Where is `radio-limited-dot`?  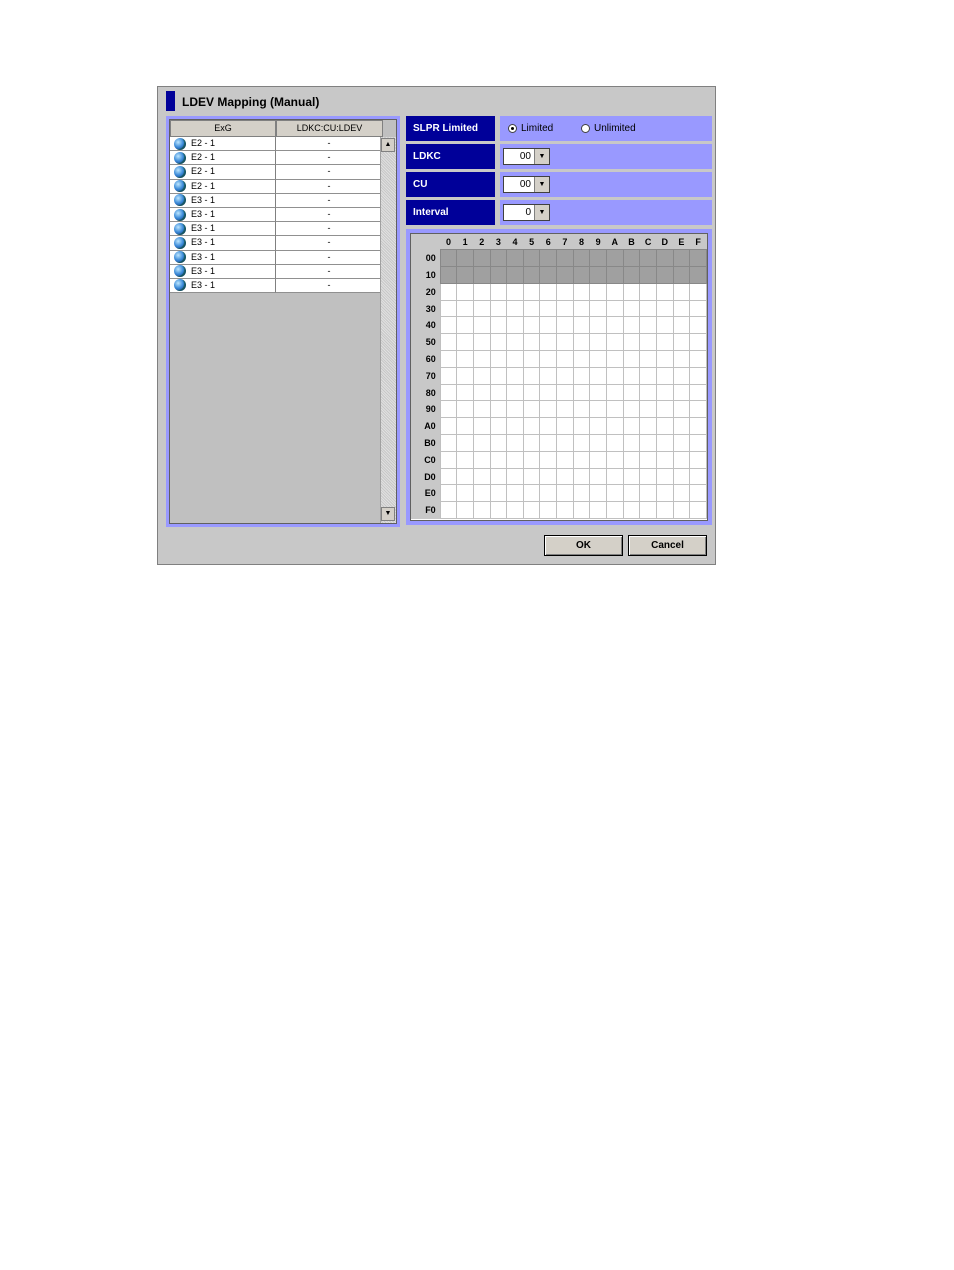 radio-limited-dot is located at coordinates (512, 128).